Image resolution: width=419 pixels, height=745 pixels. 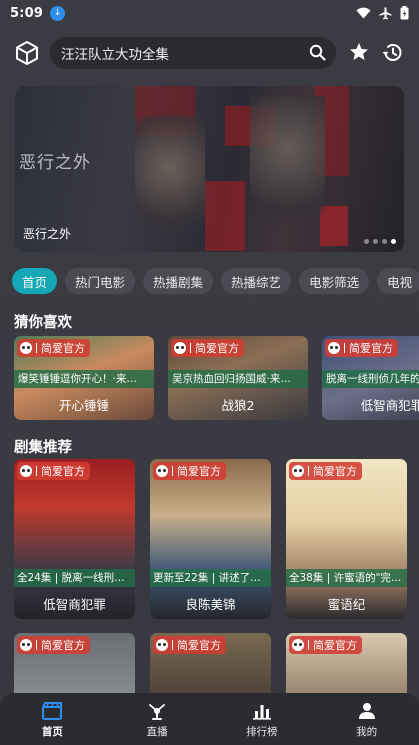 I want to click on nav-label: 排行榜, so click(x=262, y=732).